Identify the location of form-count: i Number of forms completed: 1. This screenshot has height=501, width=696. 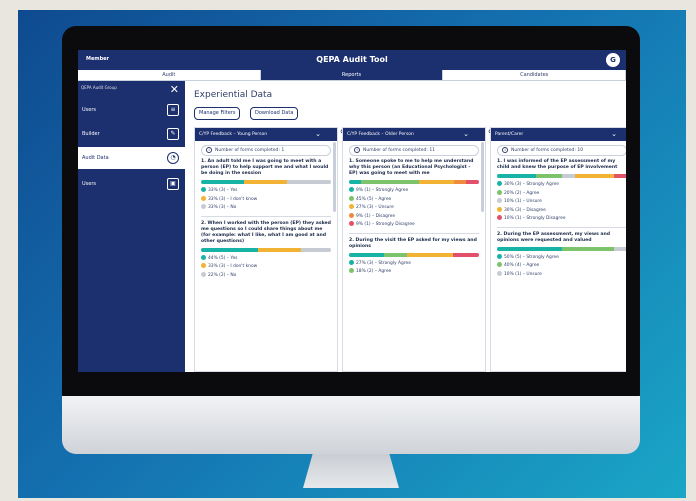
(266, 150).